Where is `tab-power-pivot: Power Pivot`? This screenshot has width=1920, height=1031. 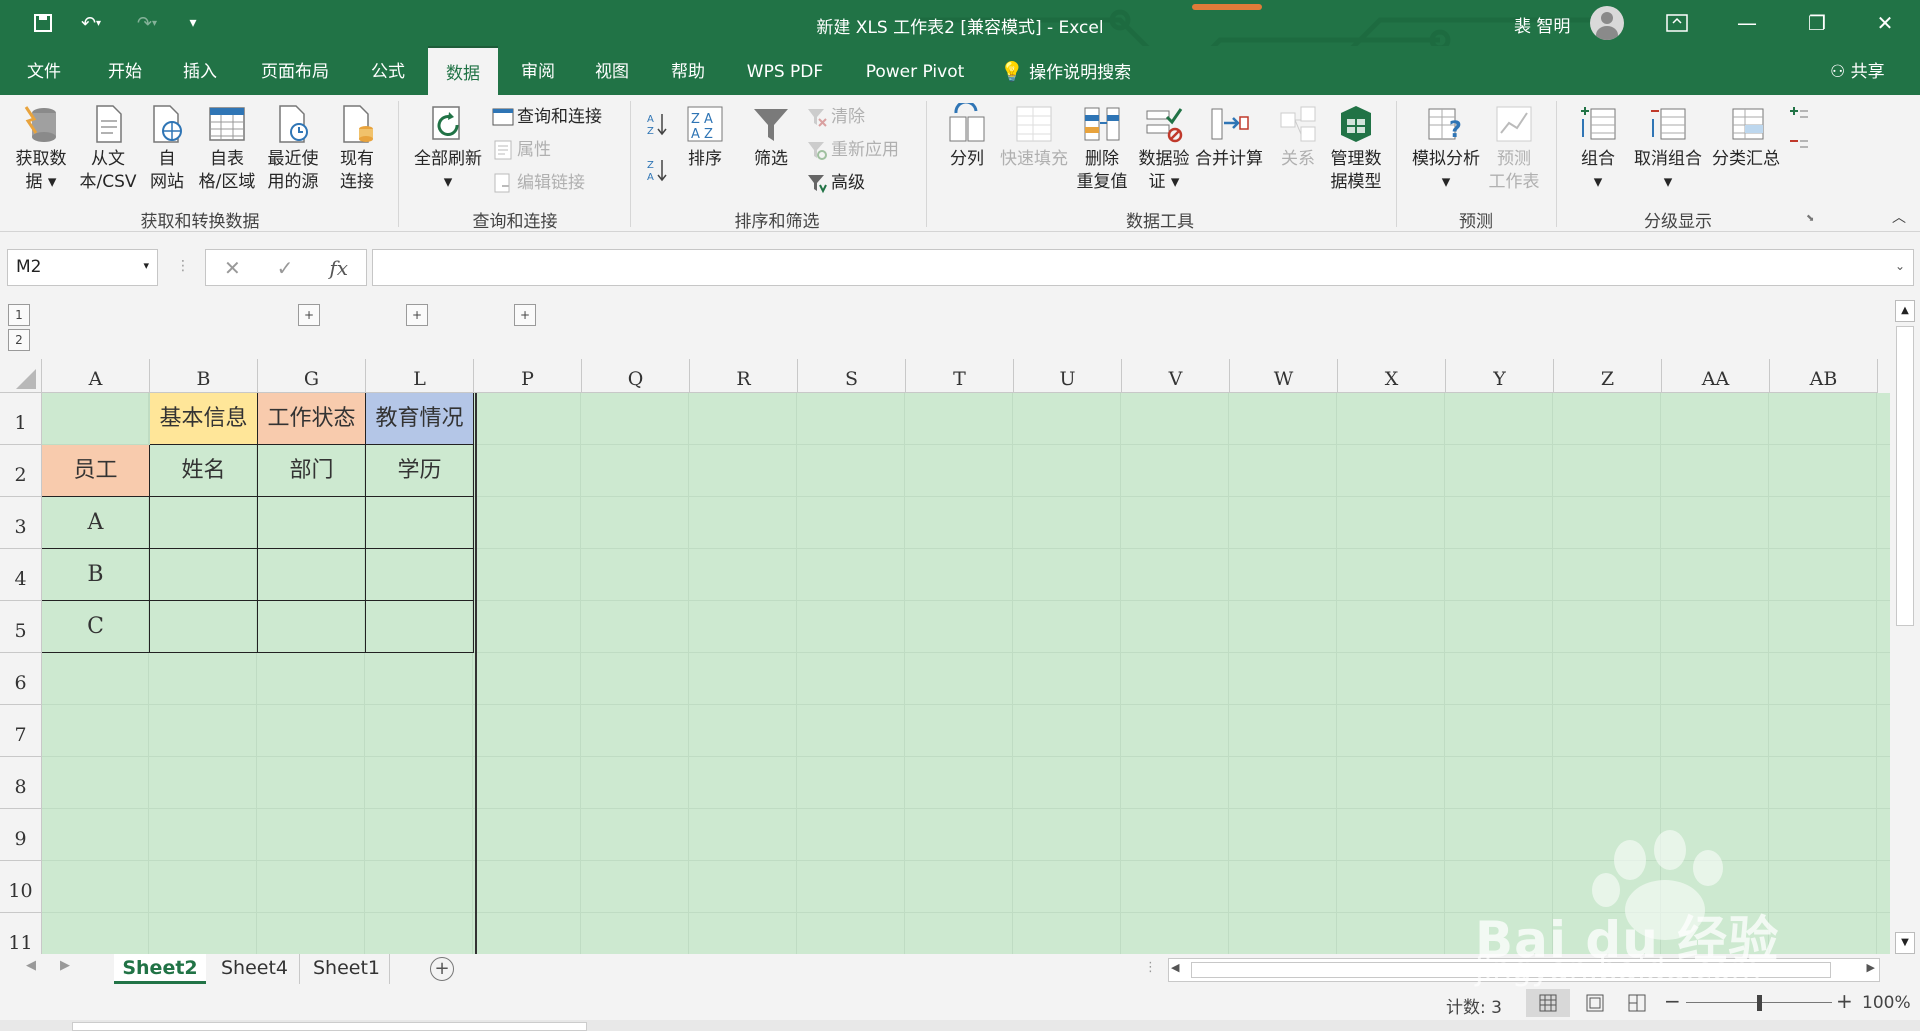
tab-power-pivot: Power Pivot is located at coordinates (915, 70).